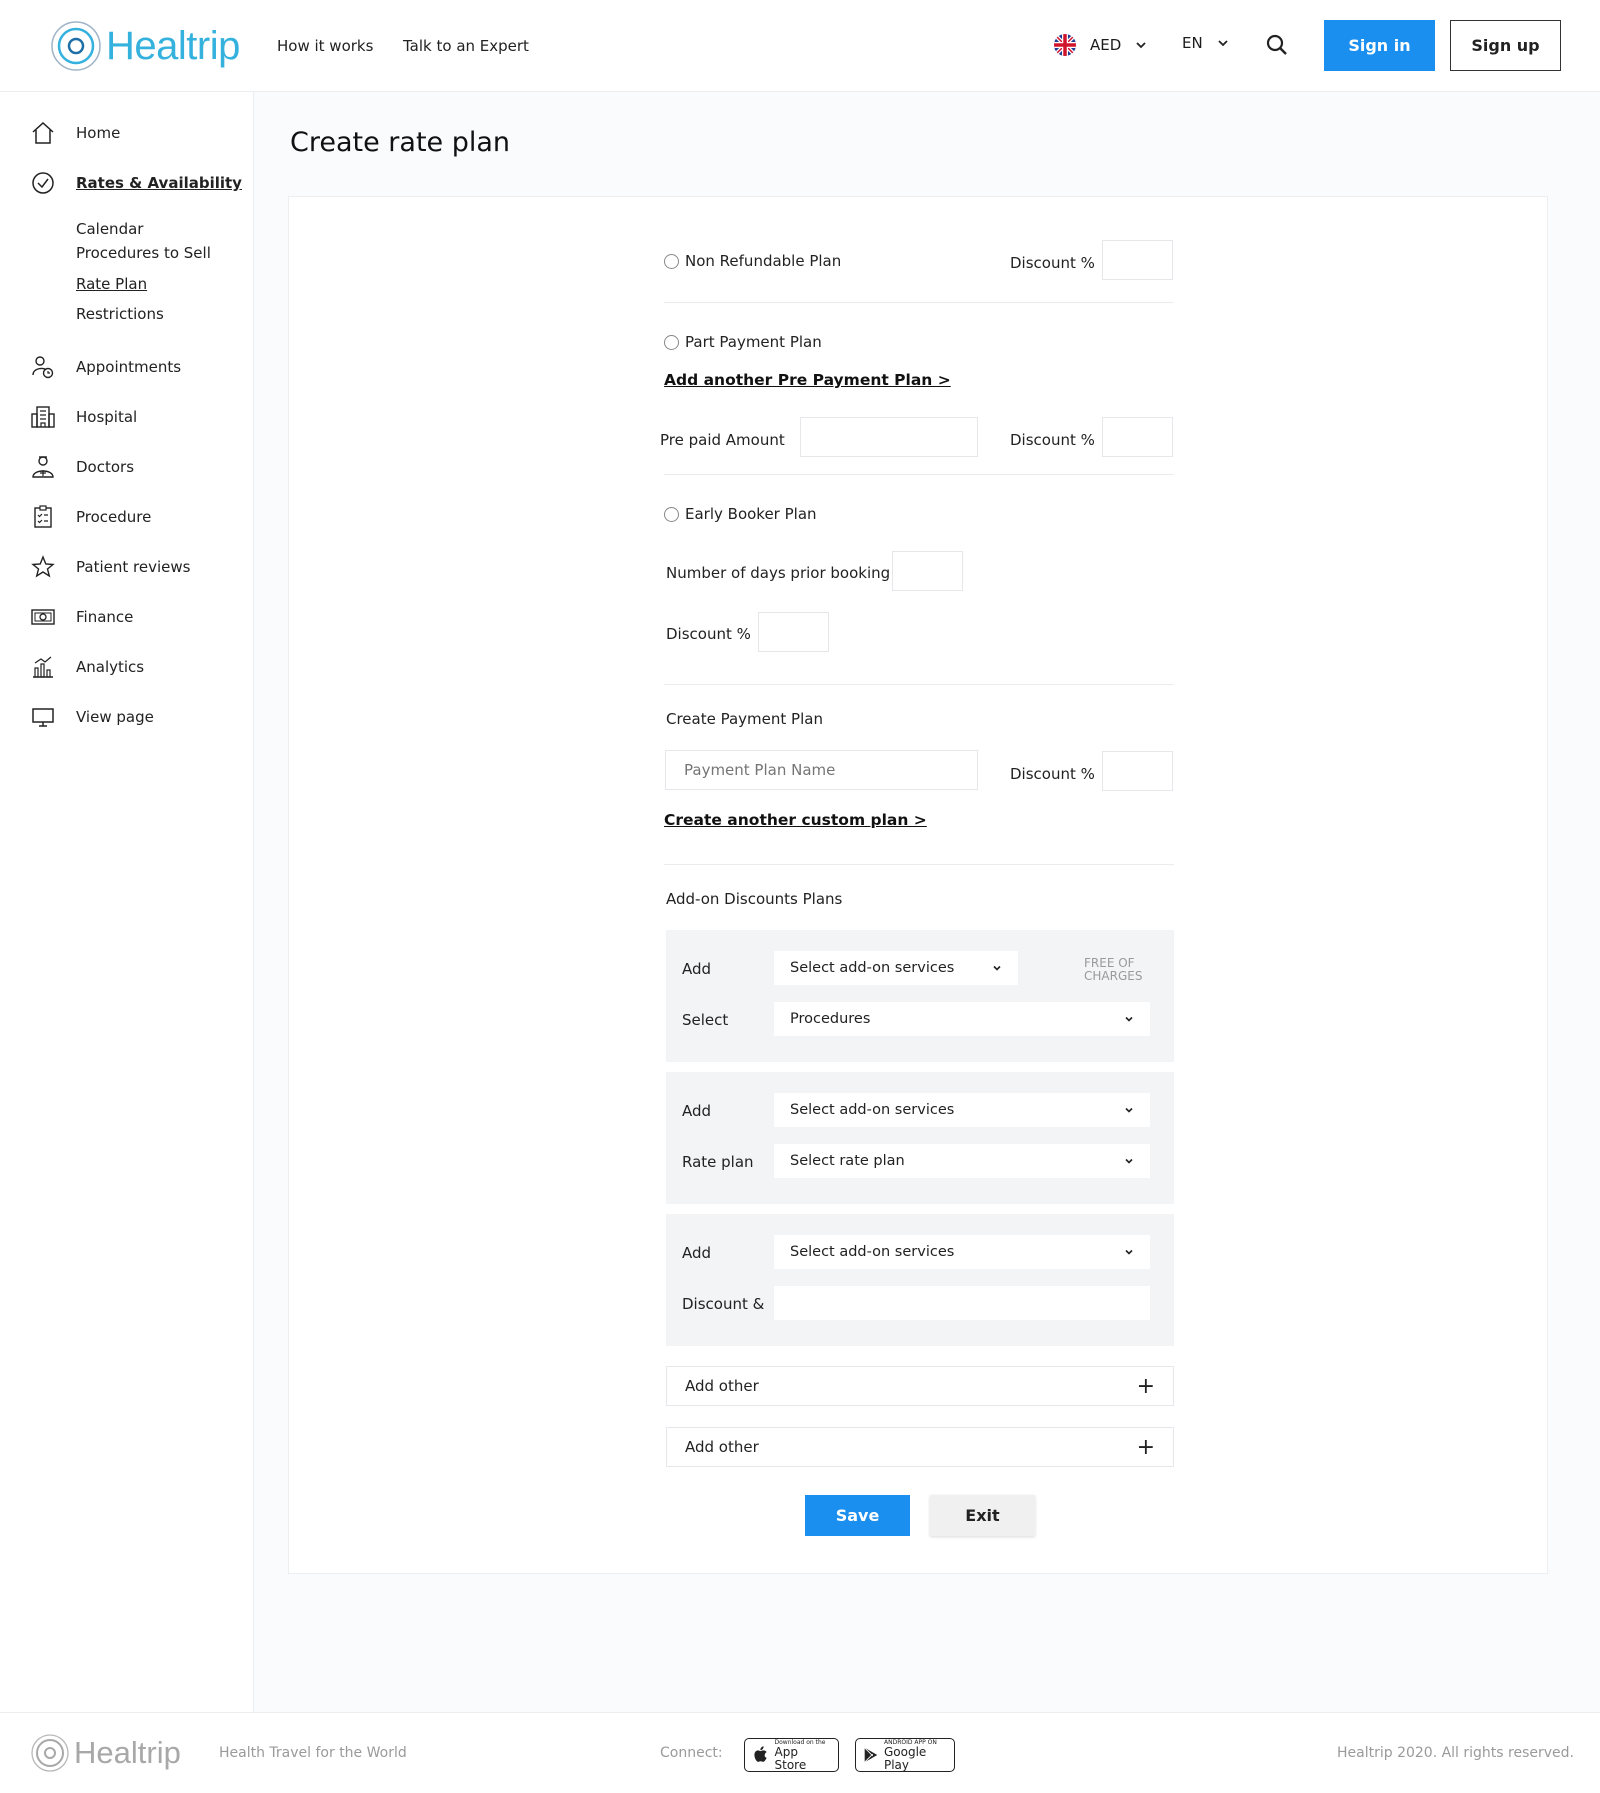 The image size is (1600, 1793). I want to click on star-icon, so click(43, 566).